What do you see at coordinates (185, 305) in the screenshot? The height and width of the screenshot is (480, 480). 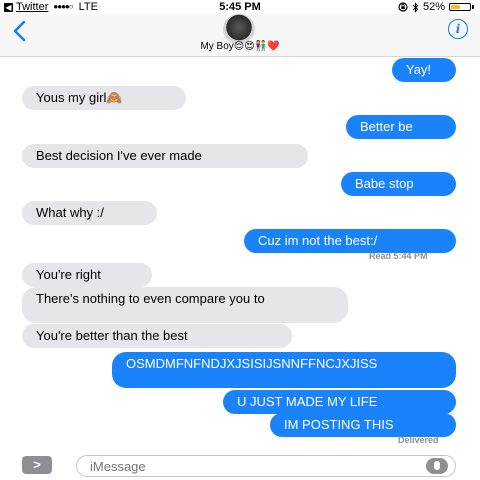 I see `message-bubble-incoming: There's nothing to even compare you to` at bounding box center [185, 305].